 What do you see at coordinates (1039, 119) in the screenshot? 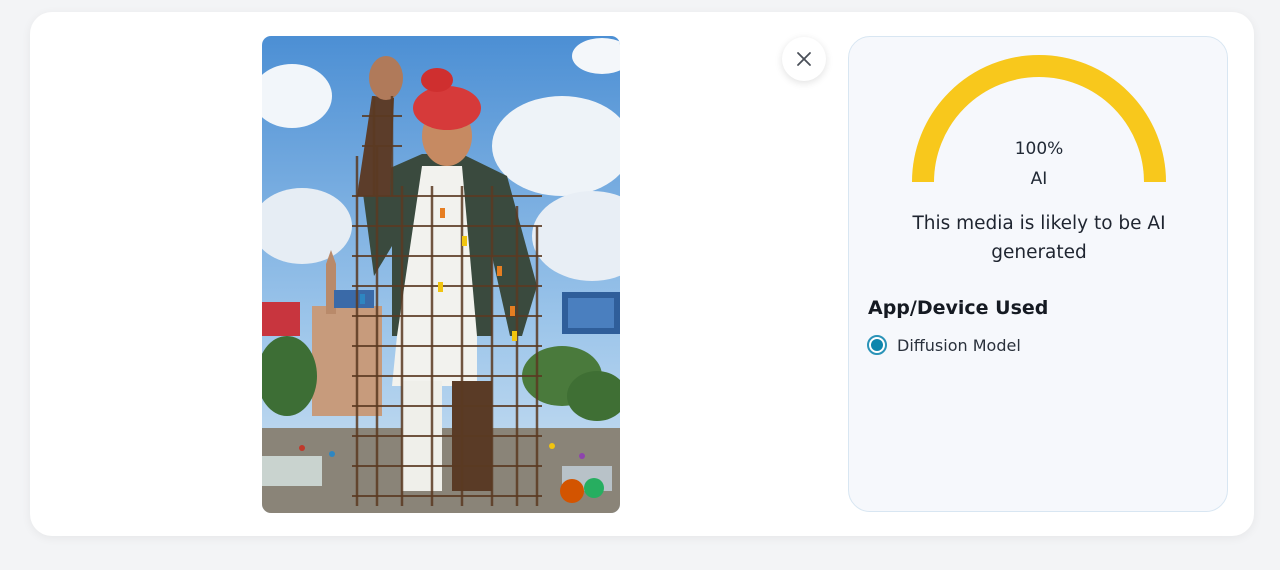
I see `gauge-arc` at bounding box center [1039, 119].